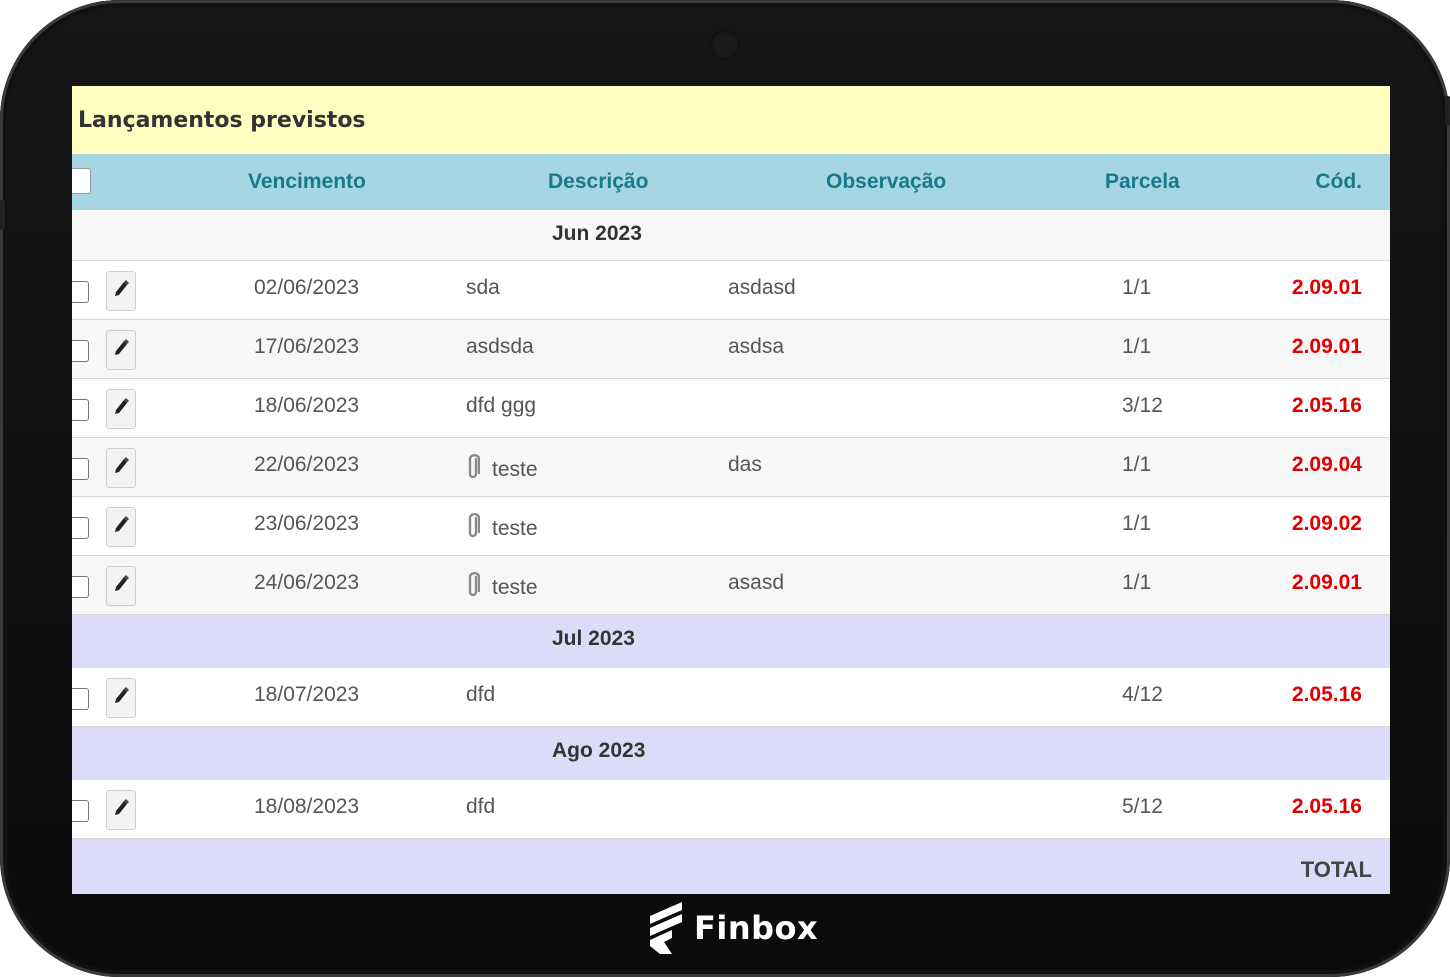 This screenshot has width=1450, height=977. Describe the element at coordinates (599, 750) in the screenshot. I see `group-label: Ago 2023` at that location.